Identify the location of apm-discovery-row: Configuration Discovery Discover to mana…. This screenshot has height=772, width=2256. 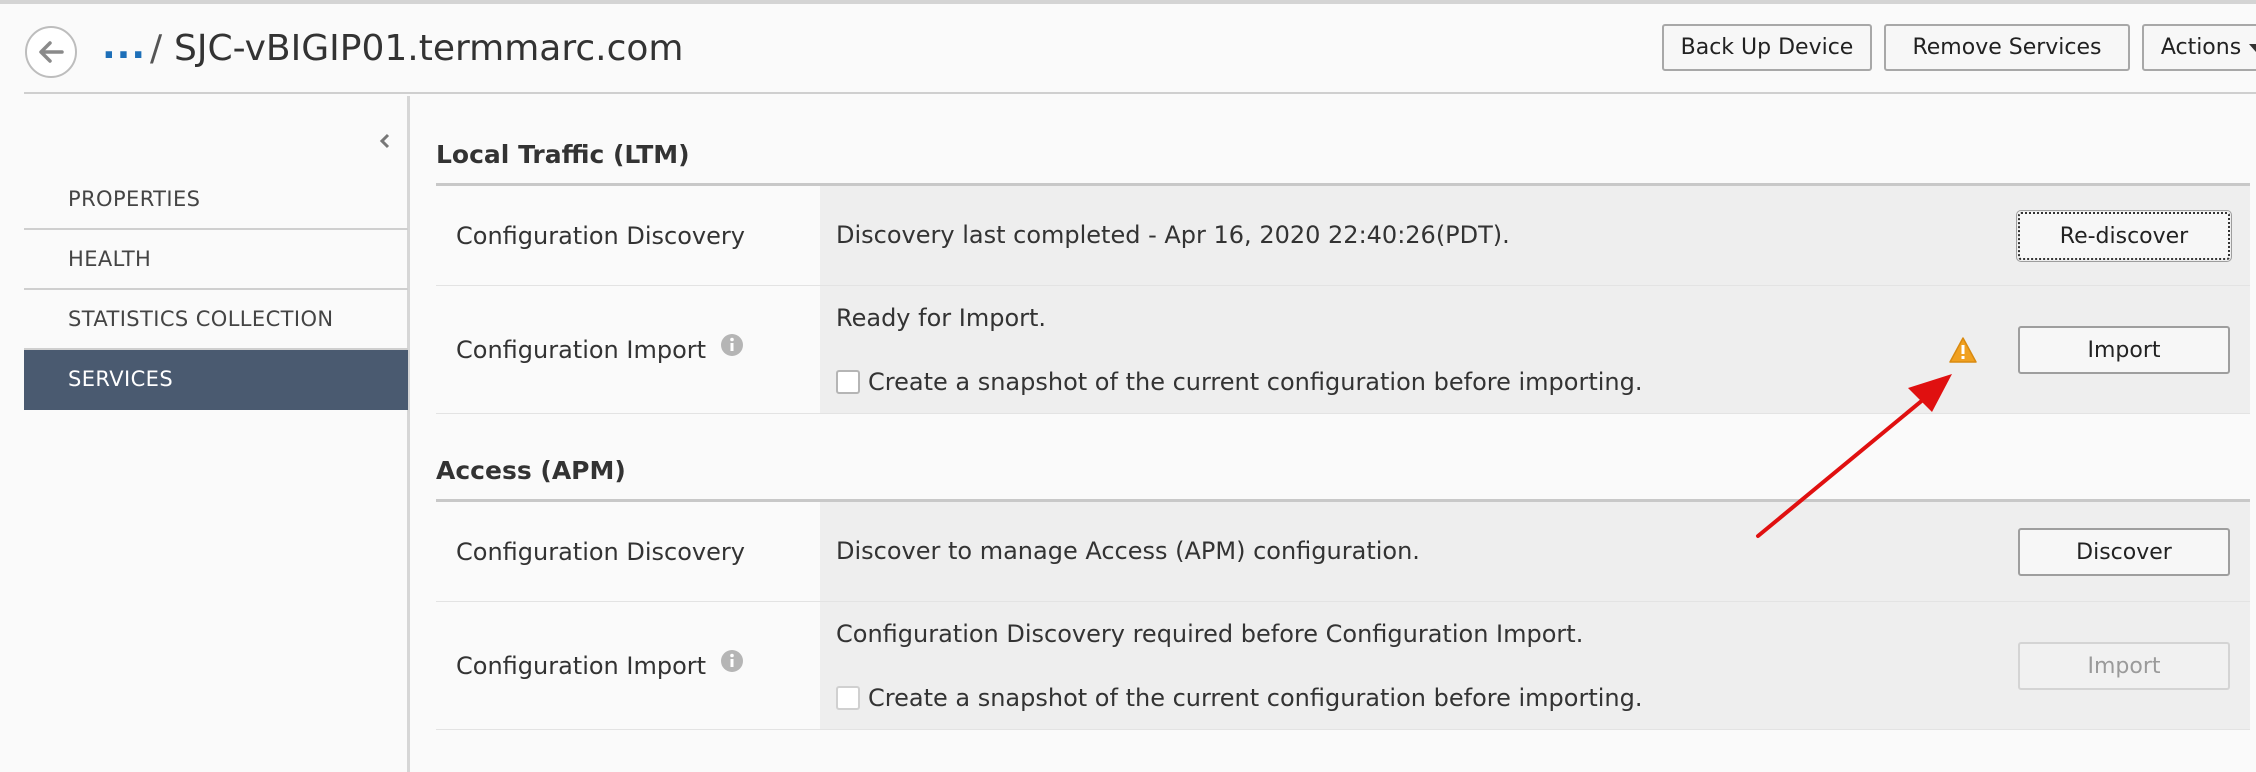
(1343, 552).